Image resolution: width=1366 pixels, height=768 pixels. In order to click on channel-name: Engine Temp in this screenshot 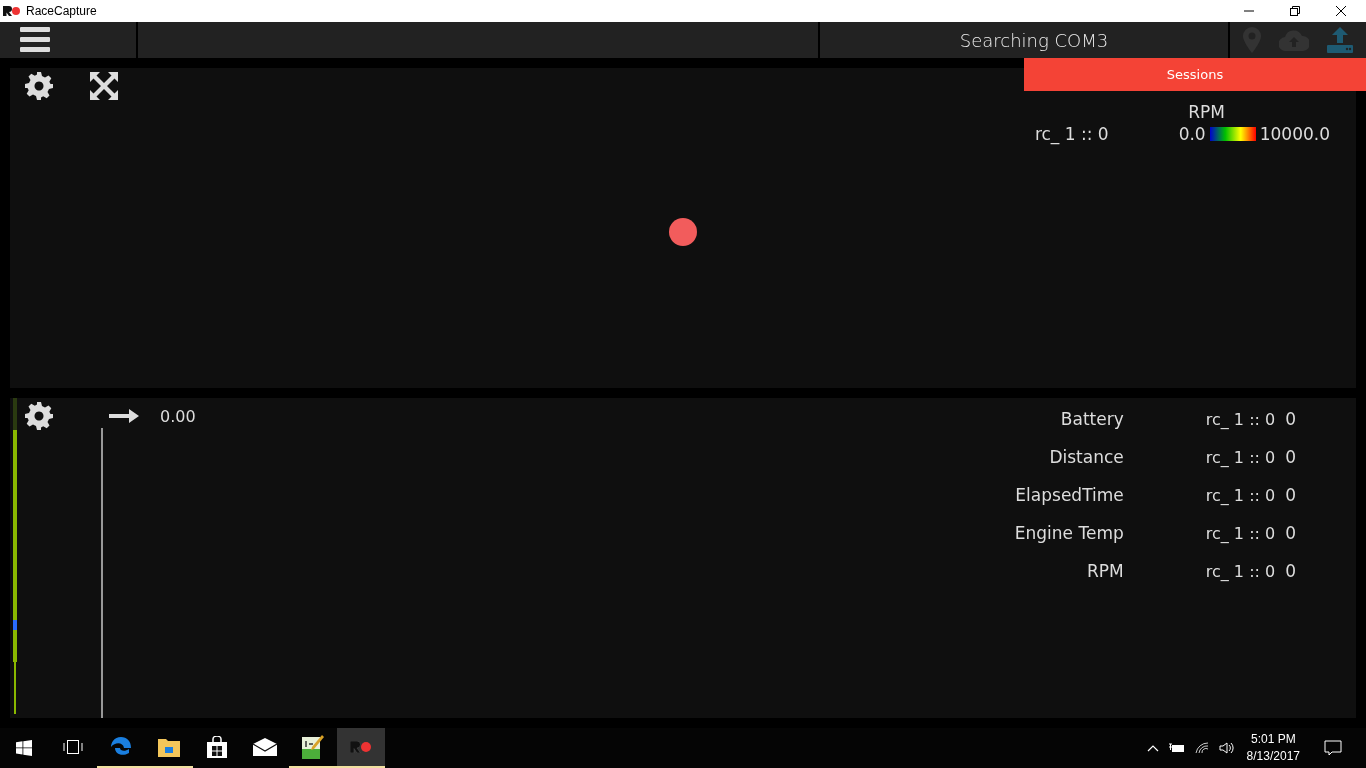, I will do `click(1068, 533)`.